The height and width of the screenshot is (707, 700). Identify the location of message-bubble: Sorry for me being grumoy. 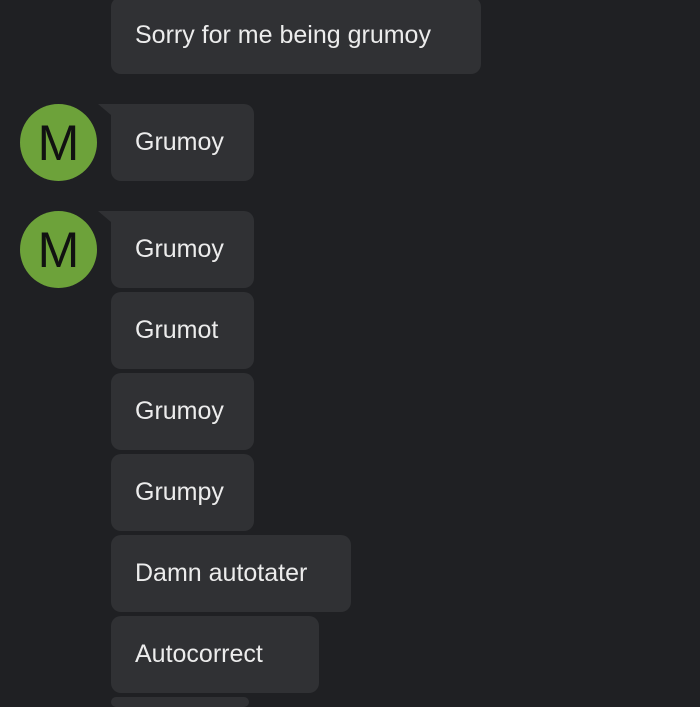
(296, 37).